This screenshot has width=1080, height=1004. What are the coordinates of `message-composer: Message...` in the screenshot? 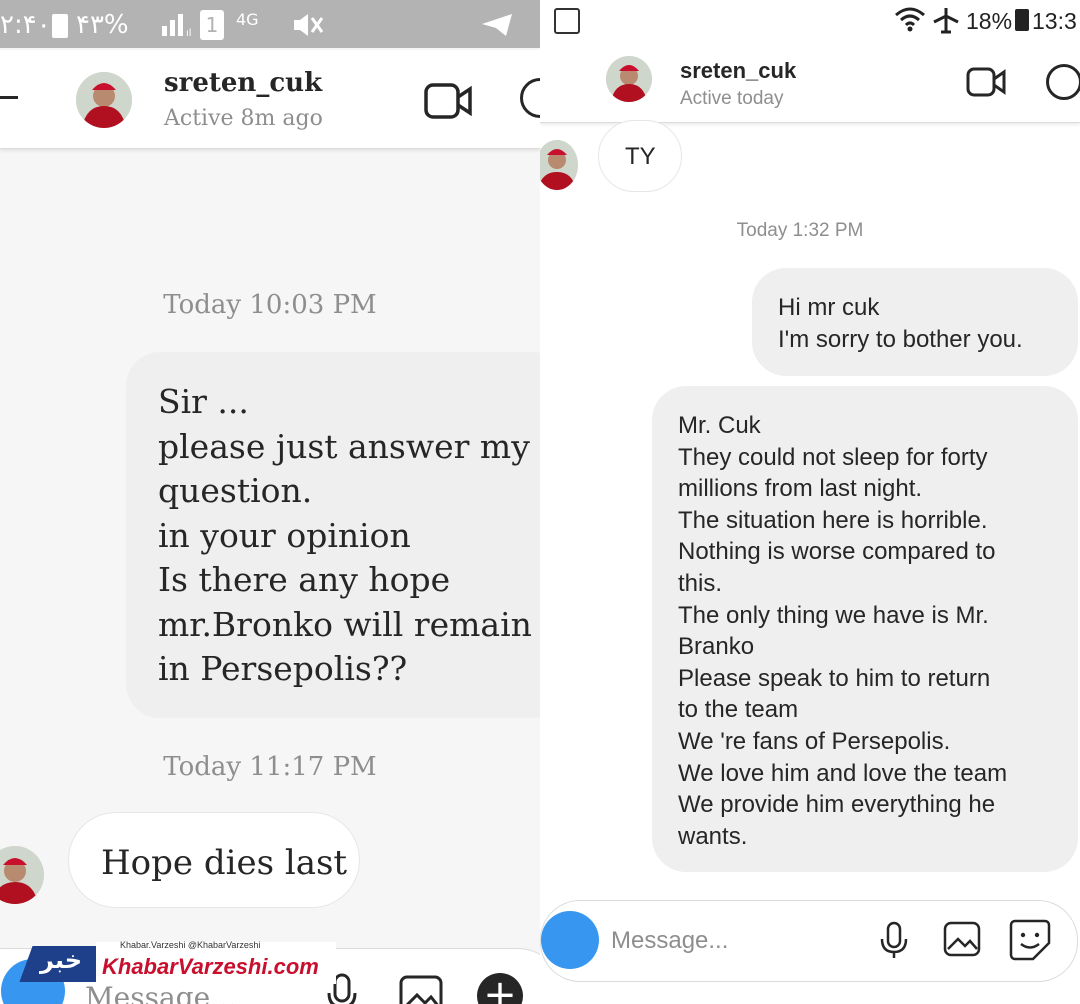 It's located at (809, 941).